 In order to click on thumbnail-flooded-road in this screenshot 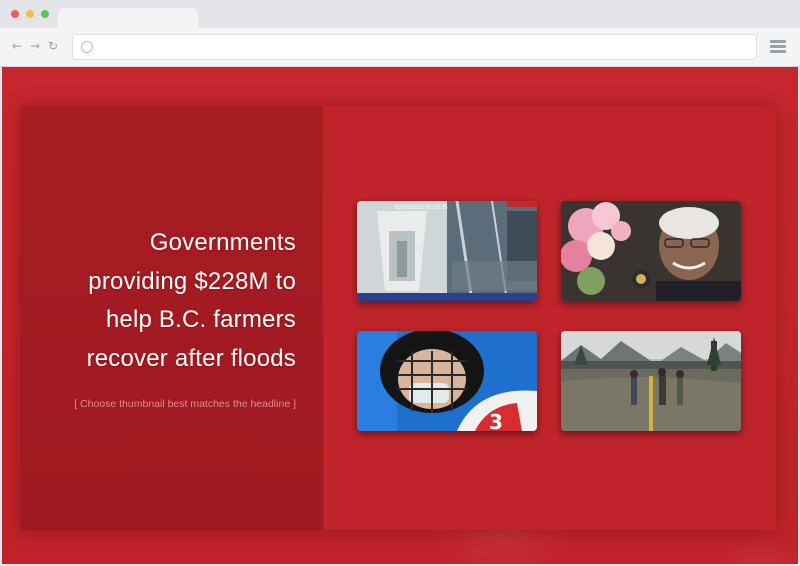, I will do `click(651, 381)`.